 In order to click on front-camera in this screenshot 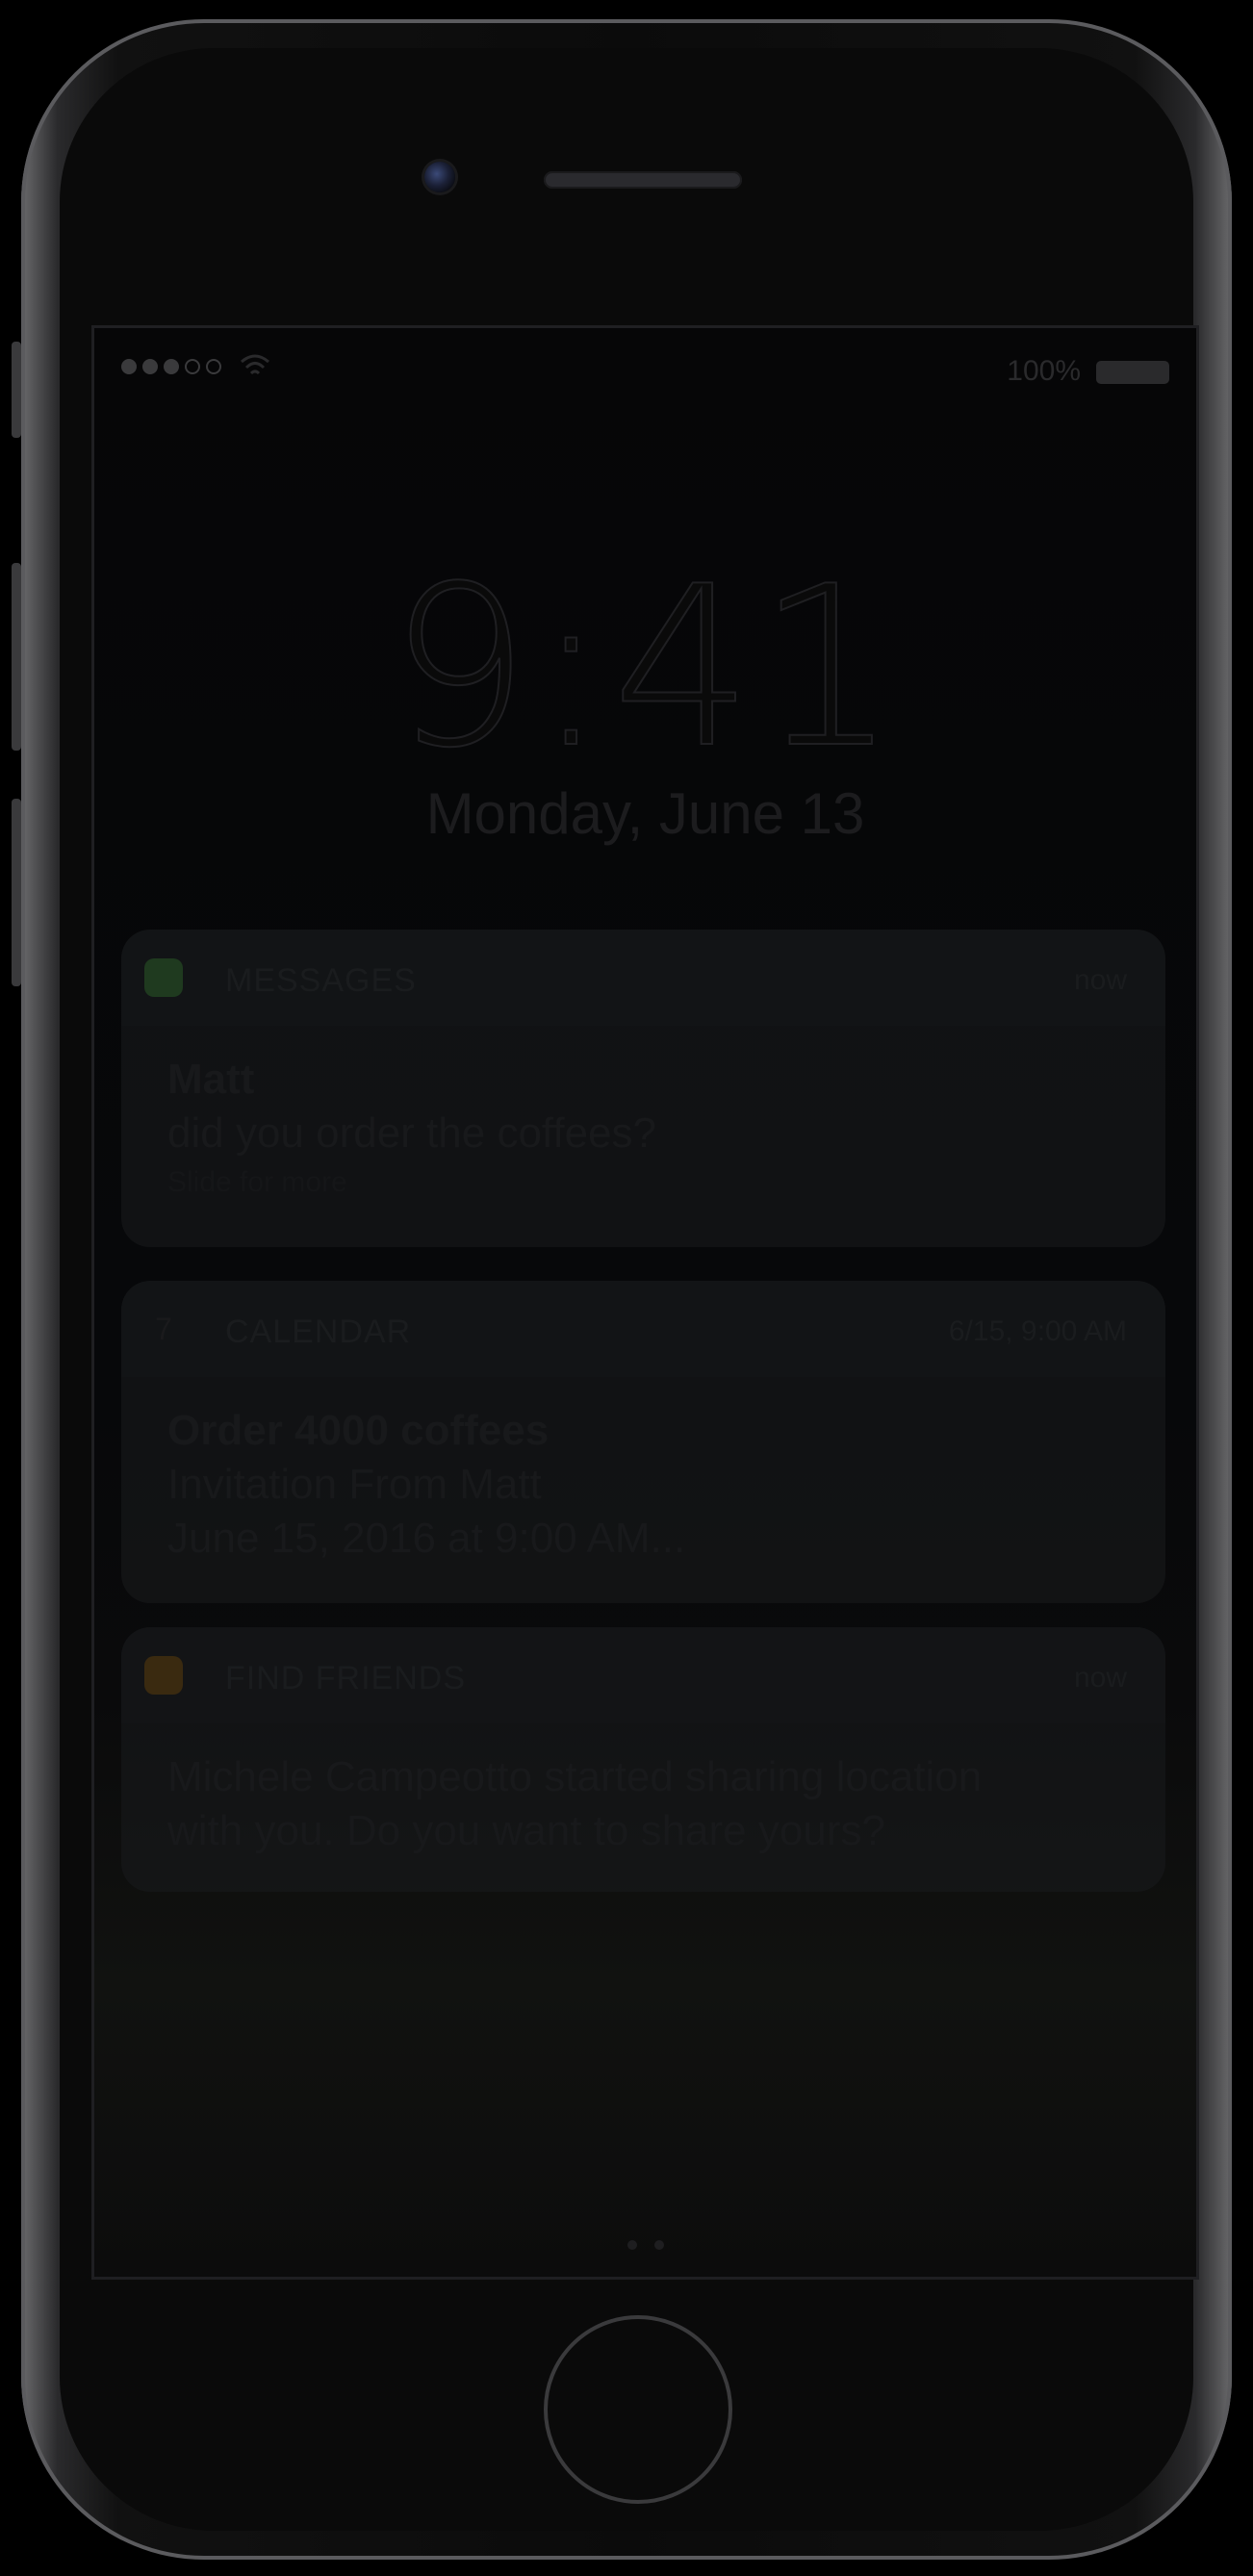, I will do `click(439, 177)`.